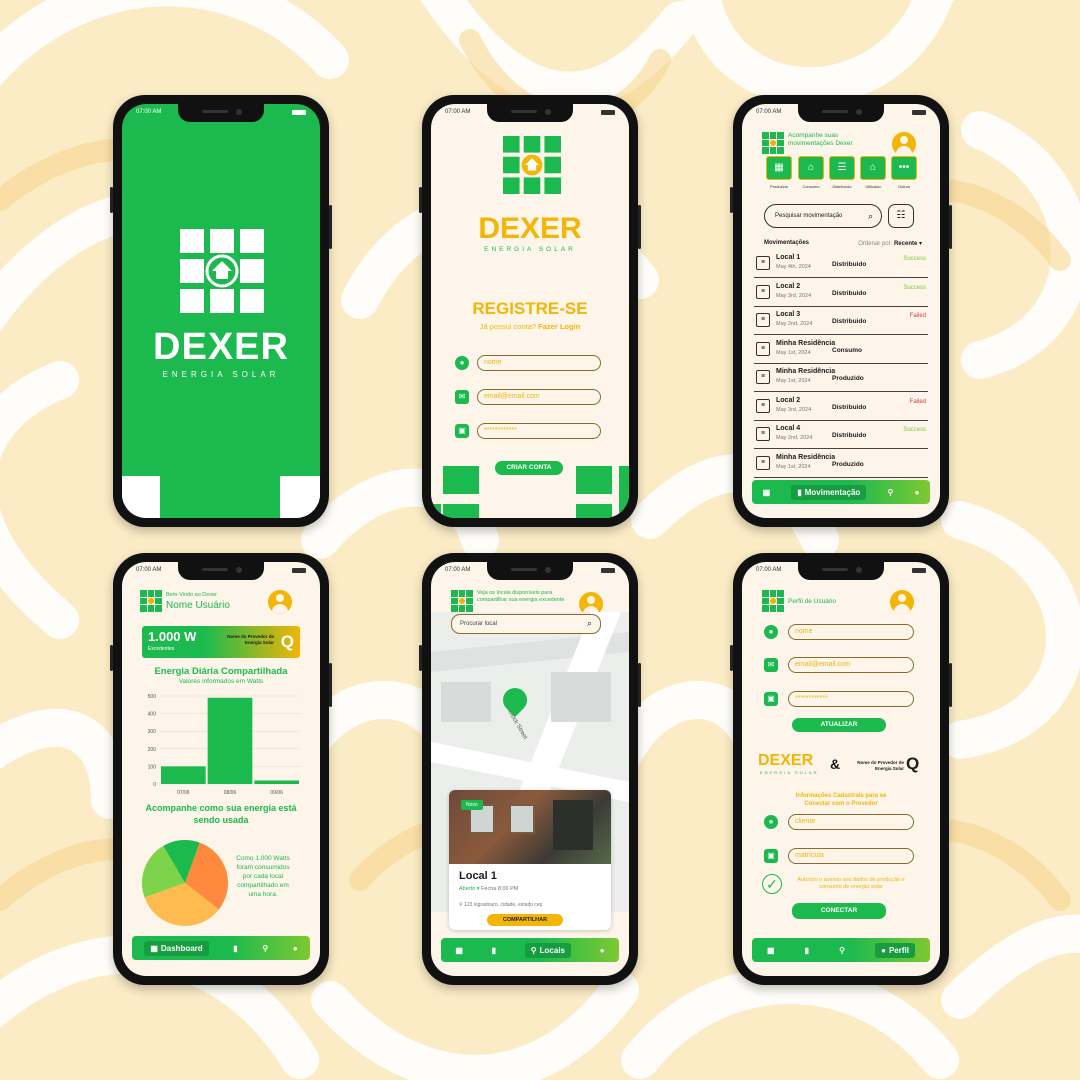 The image size is (1080, 1080). Describe the element at coordinates (848, 464) in the screenshot. I see `movement-type: Produzido` at that location.